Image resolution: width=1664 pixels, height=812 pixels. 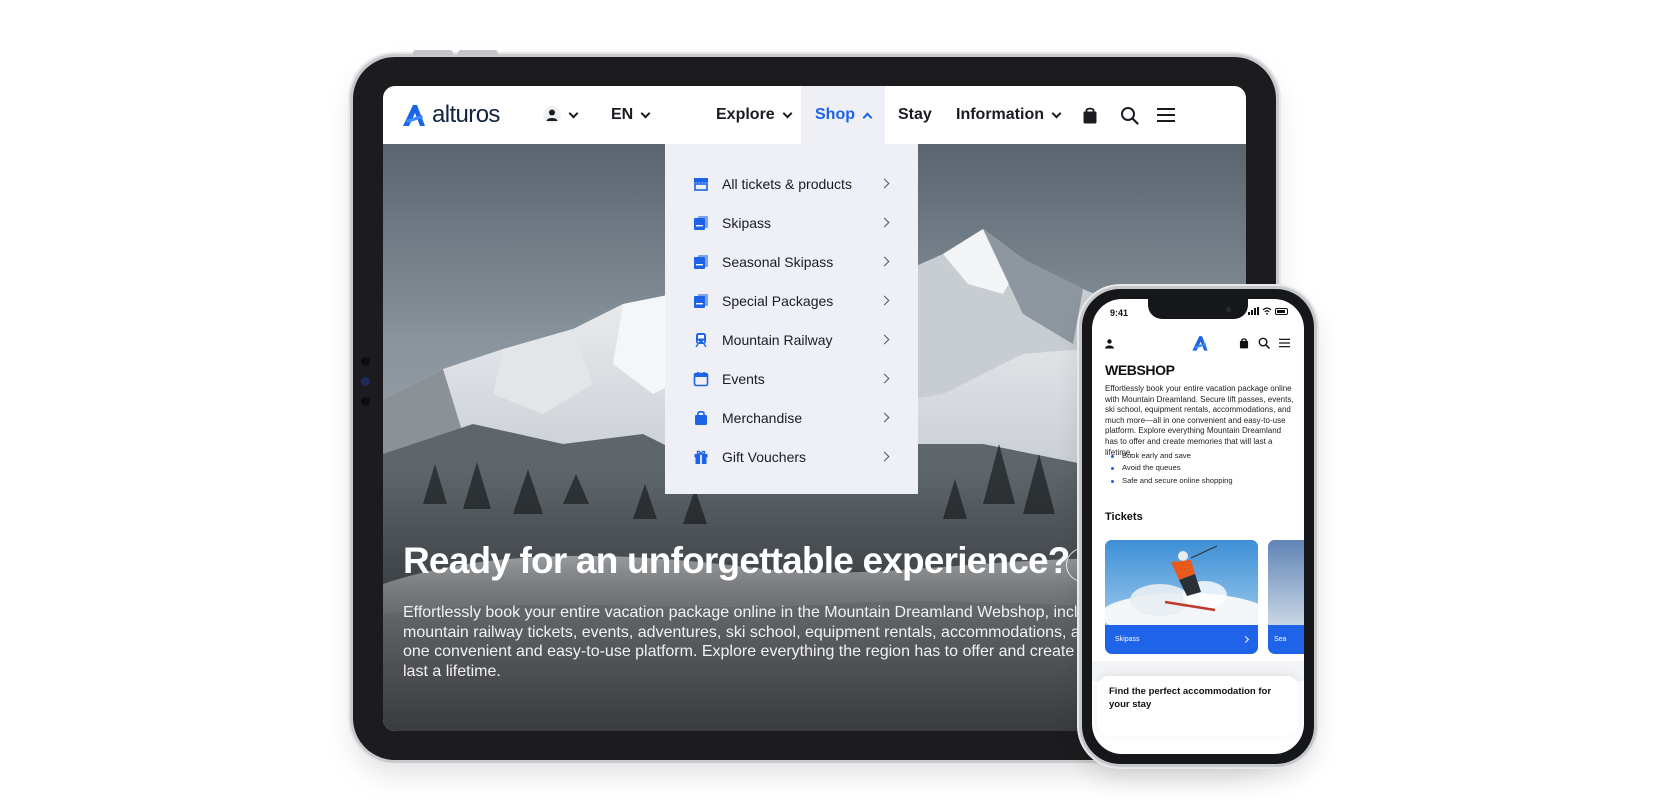 I want to click on ticket-card-skipass: Skipass, so click(x=1181, y=597).